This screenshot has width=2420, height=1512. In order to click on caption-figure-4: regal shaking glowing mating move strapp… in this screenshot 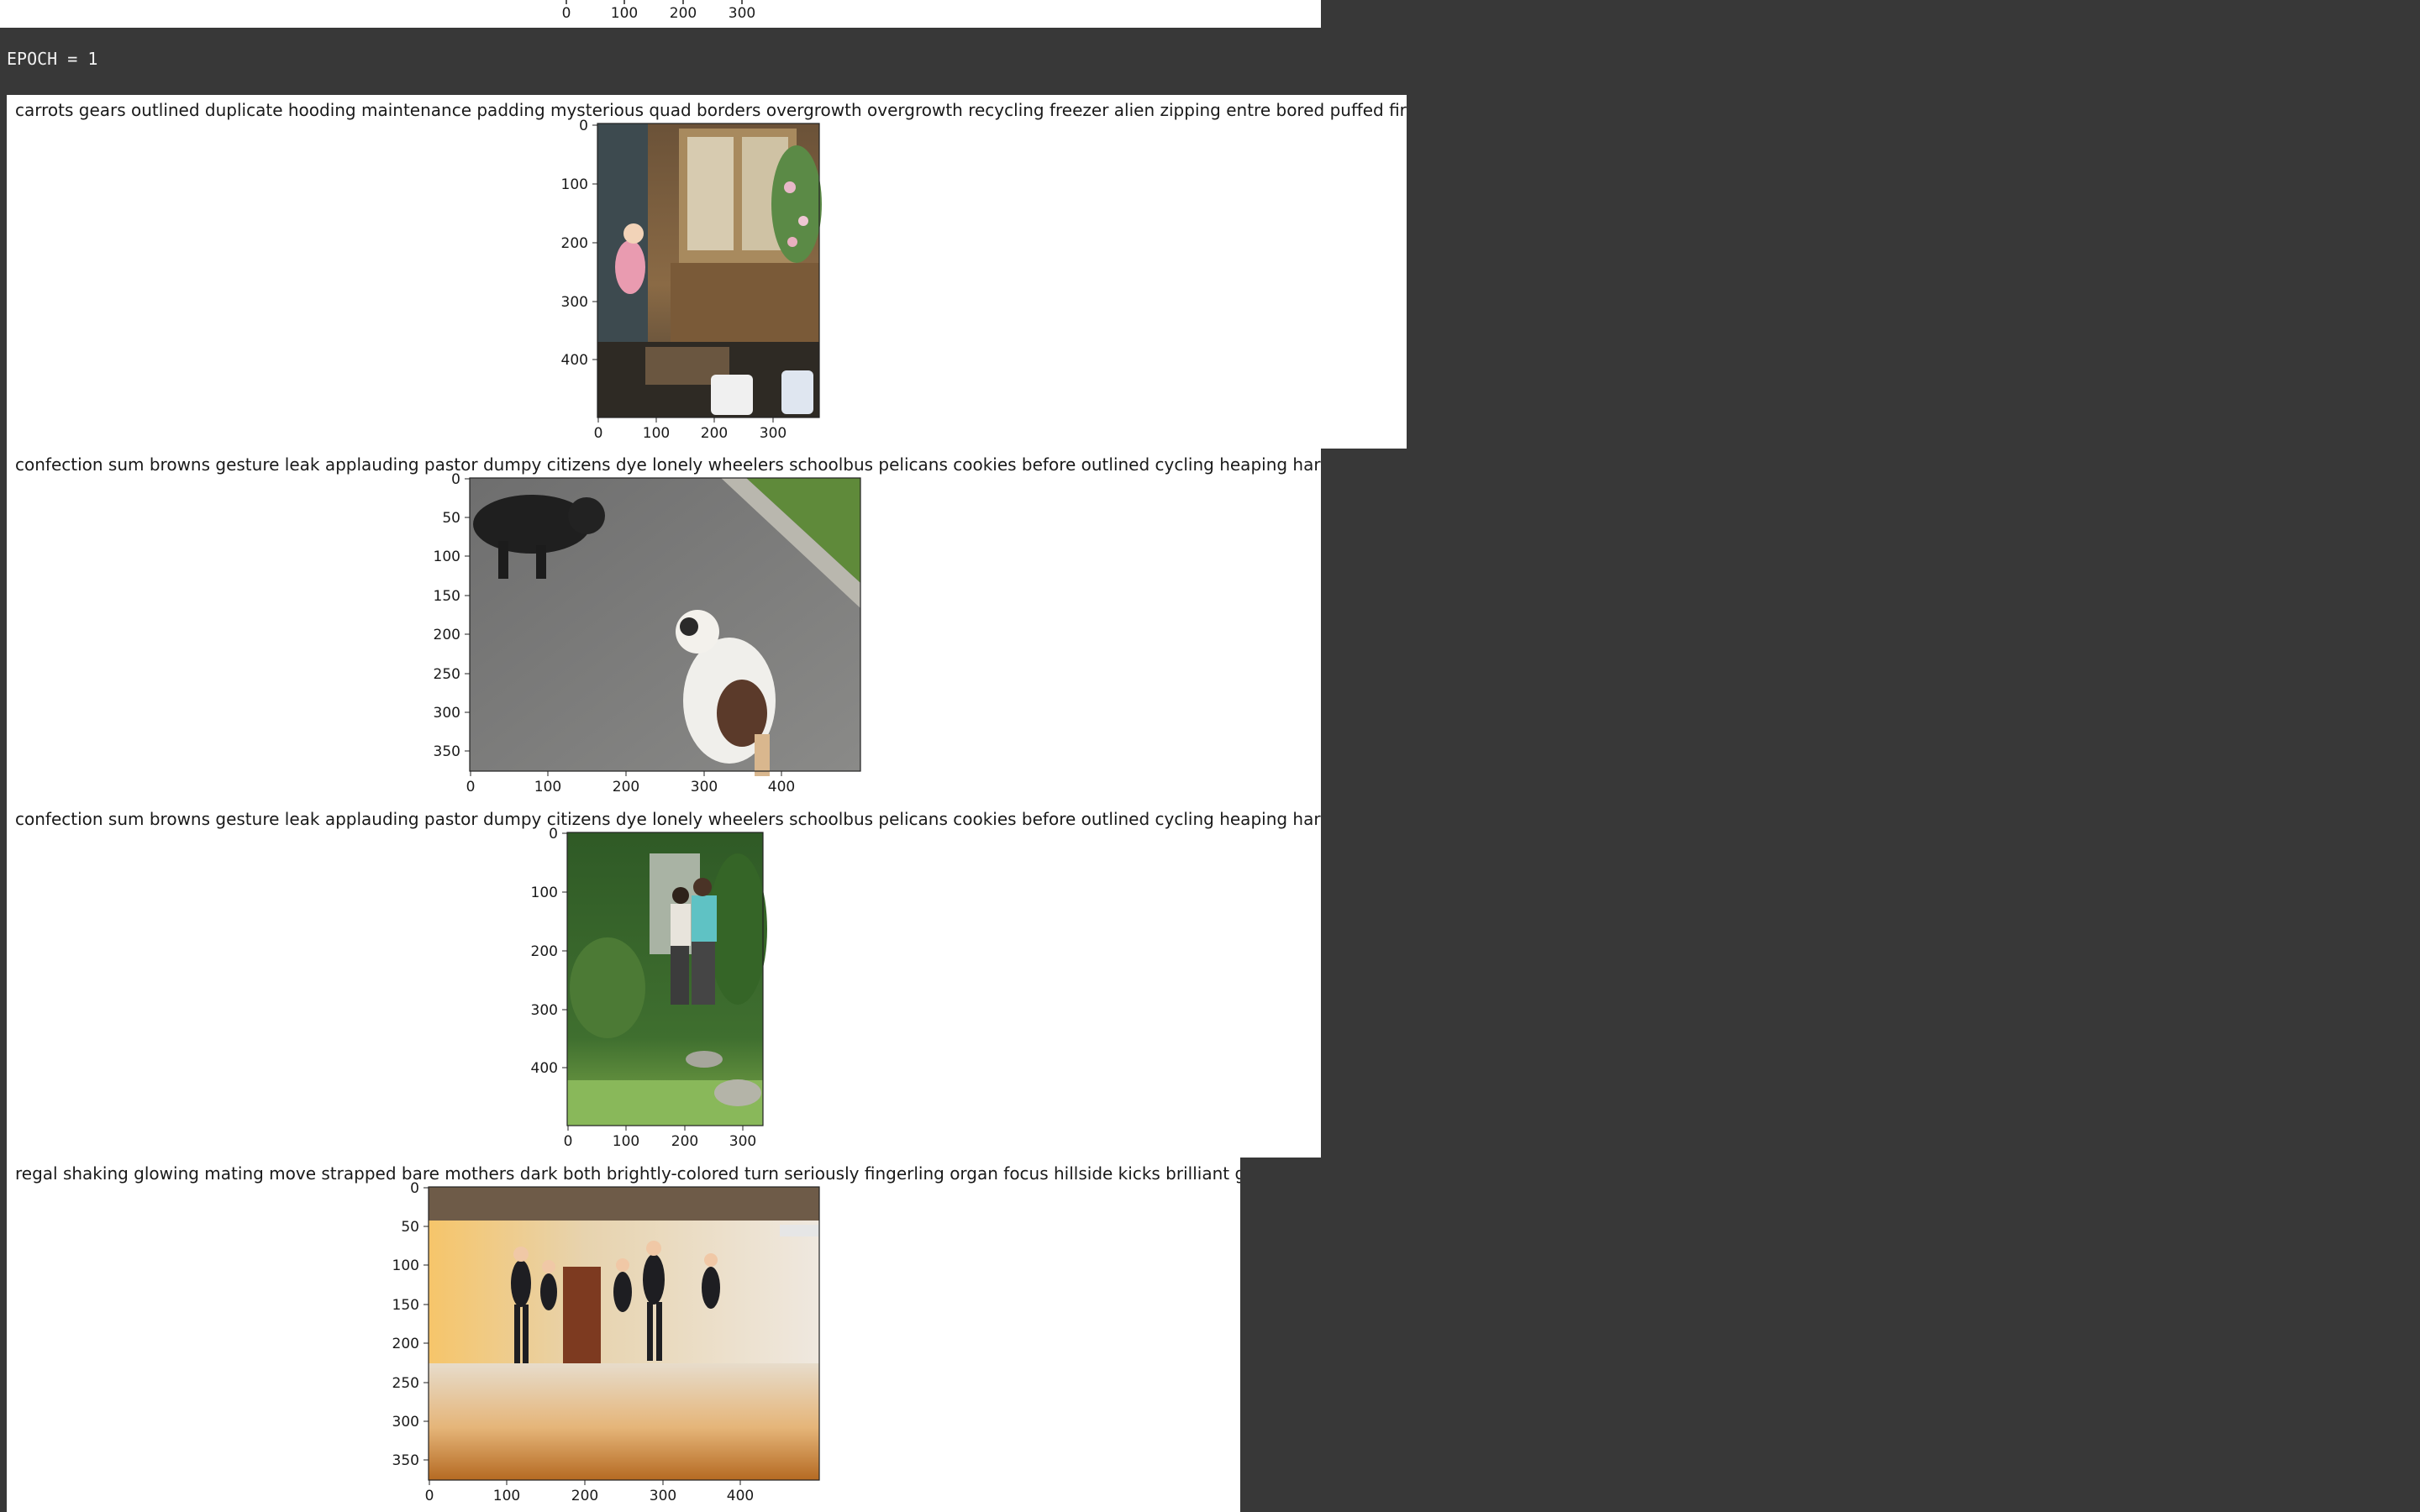, I will do `click(628, 1333)`.